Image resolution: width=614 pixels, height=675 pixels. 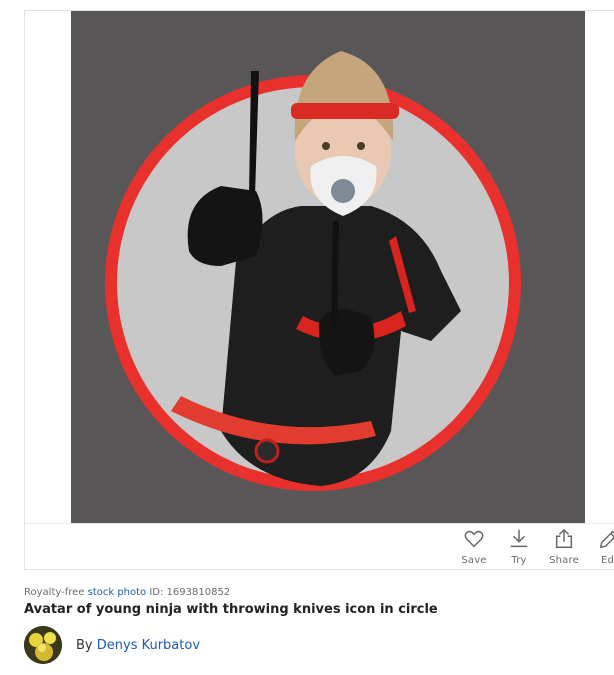 I want to click on image-id: ID: 1693810852, so click(x=188, y=592).